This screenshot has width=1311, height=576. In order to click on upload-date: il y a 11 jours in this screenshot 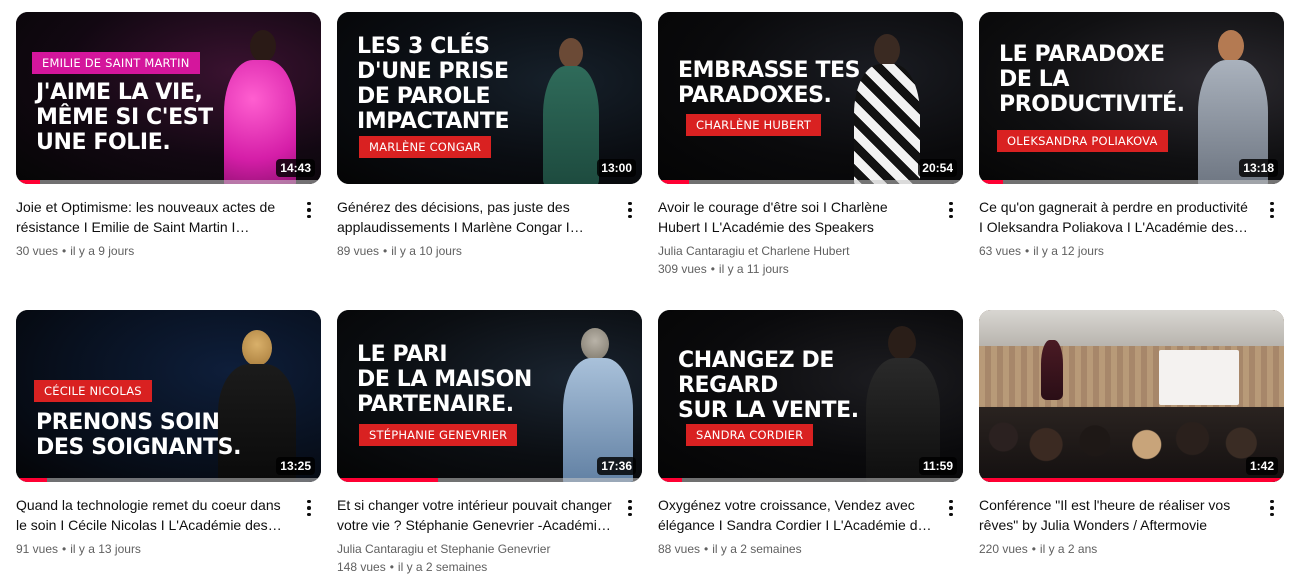, I will do `click(753, 269)`.